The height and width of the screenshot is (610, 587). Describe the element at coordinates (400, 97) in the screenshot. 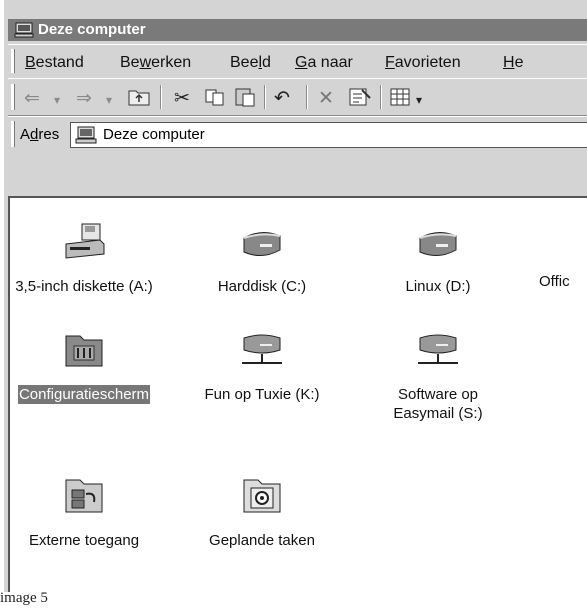

I see `views-icon` at that location.